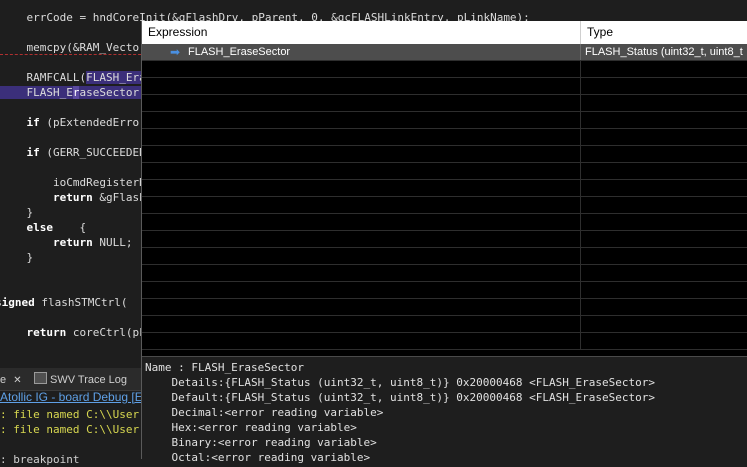 This screenshot has height=467, width=747. Describe the element at coordinates (251, 427) in the screenshot. I see `detail-line: Hex:<error reading variable>` at that location.